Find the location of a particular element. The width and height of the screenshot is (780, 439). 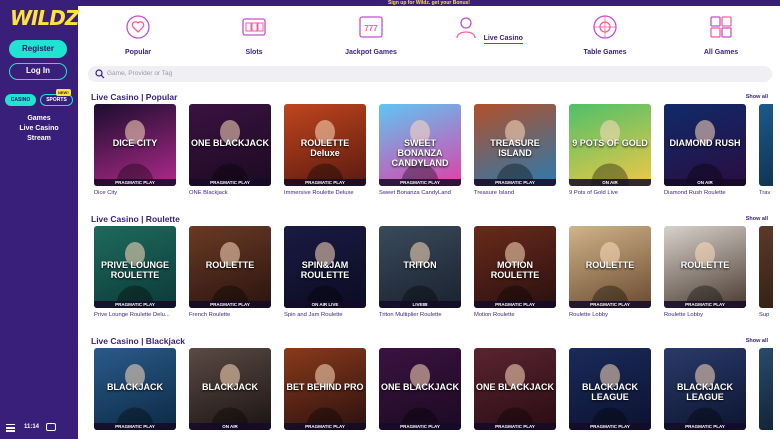

game-thumbnail: TREASURE ISLAND PRAGMATIC PLAY is located at coordinates (515, 145).